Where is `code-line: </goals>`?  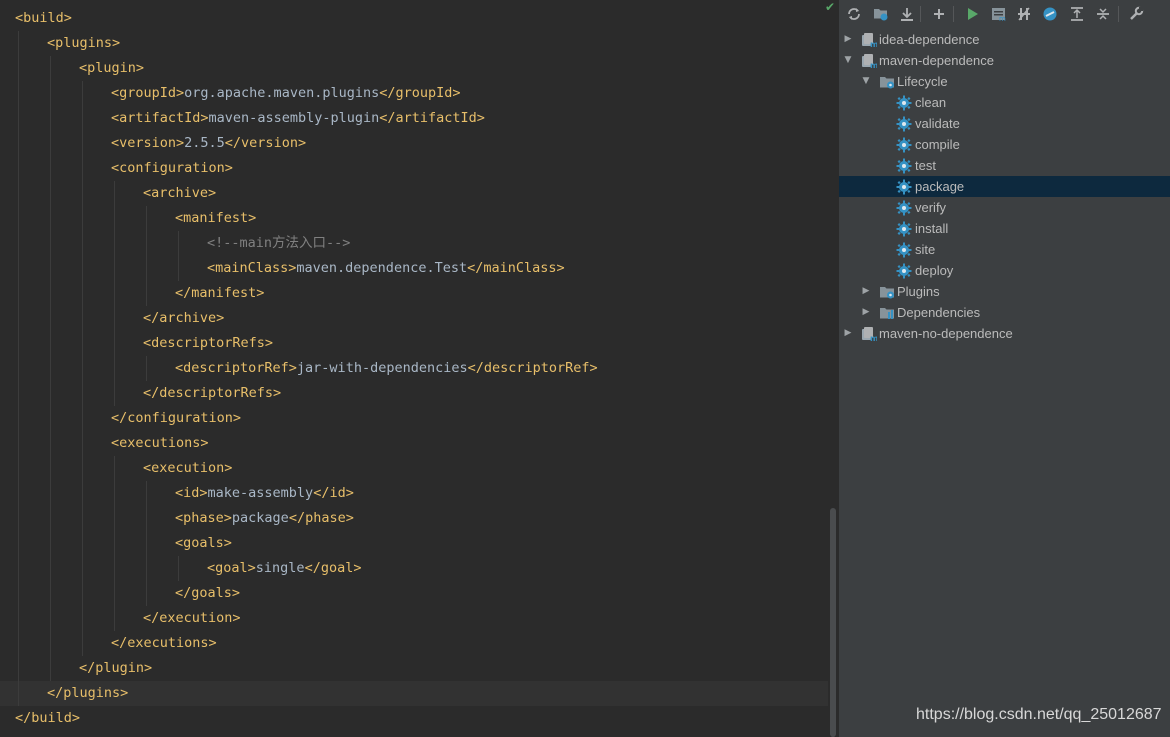 code-line: </goals> is located at coordinates (414, 593).